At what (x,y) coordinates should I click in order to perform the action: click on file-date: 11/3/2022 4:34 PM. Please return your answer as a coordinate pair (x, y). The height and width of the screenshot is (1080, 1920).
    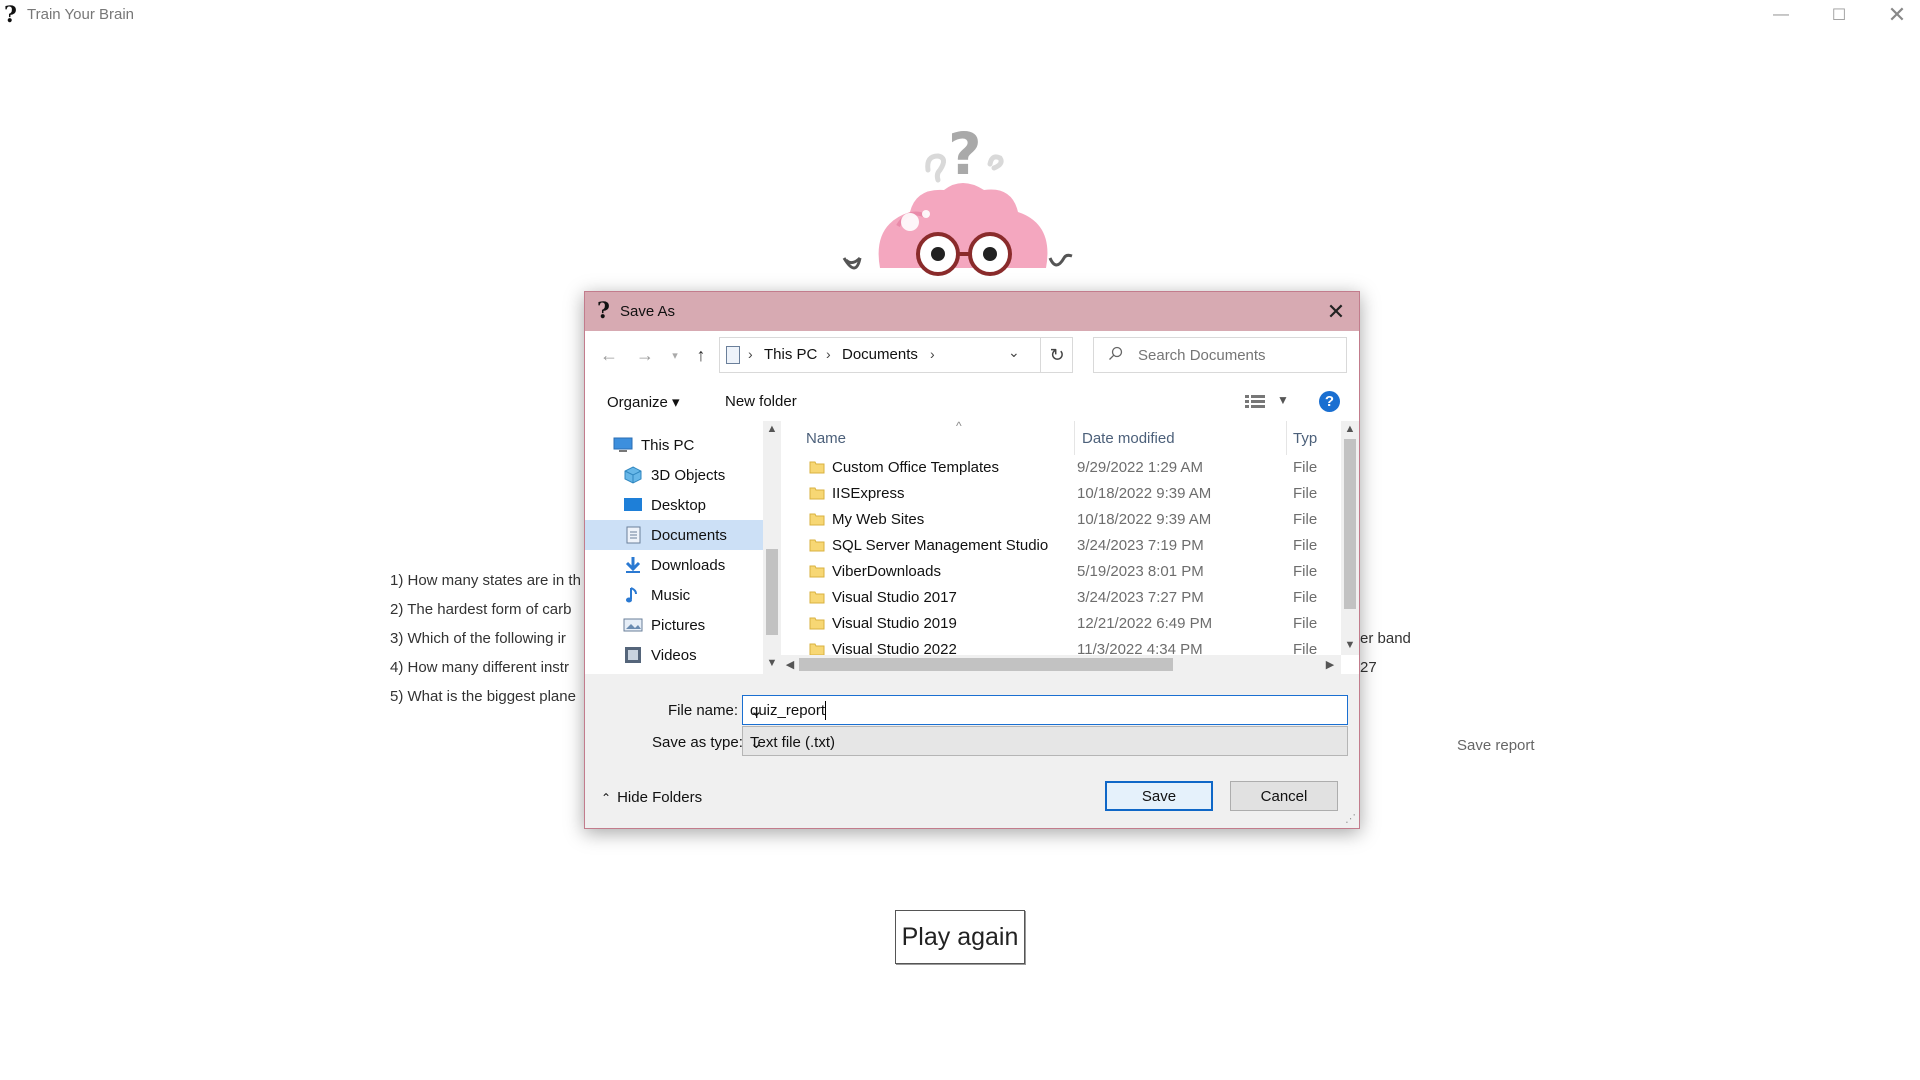
    Looking at the image, I should click on (1140, 648).